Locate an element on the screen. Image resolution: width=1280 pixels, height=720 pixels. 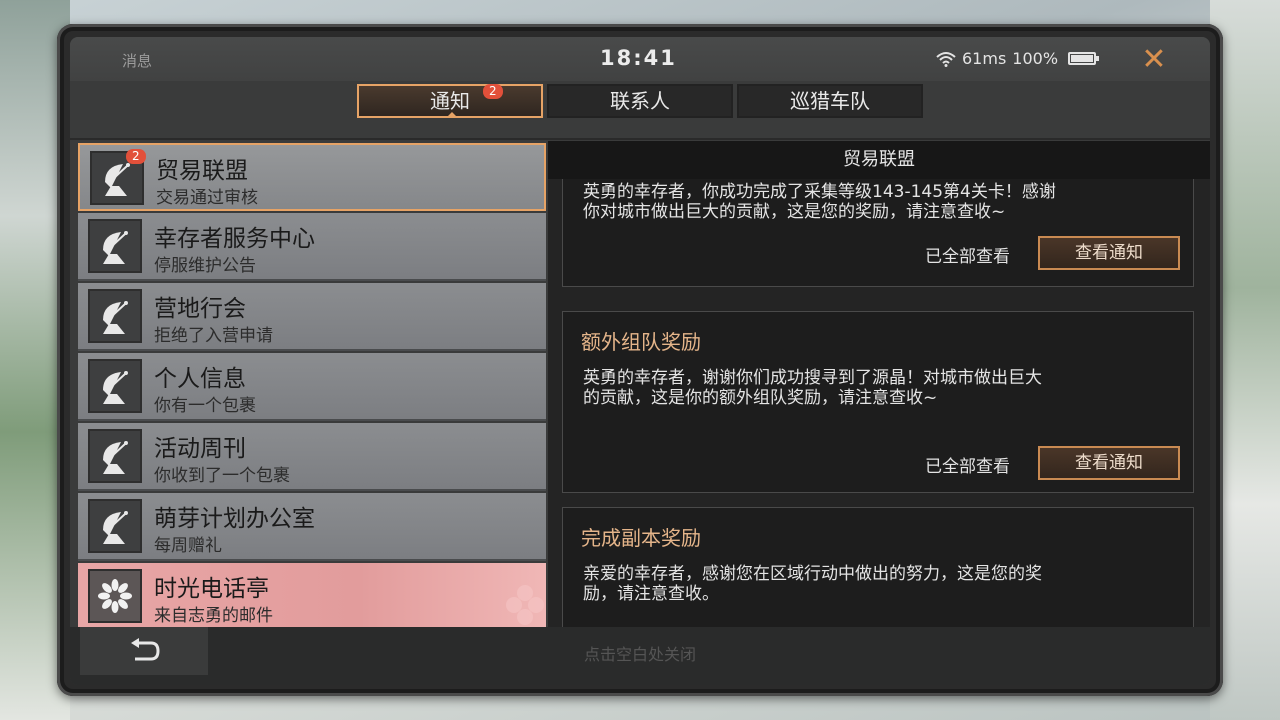
list-item-name: 幸存者服务中心 is located at coordinates (234, 239).